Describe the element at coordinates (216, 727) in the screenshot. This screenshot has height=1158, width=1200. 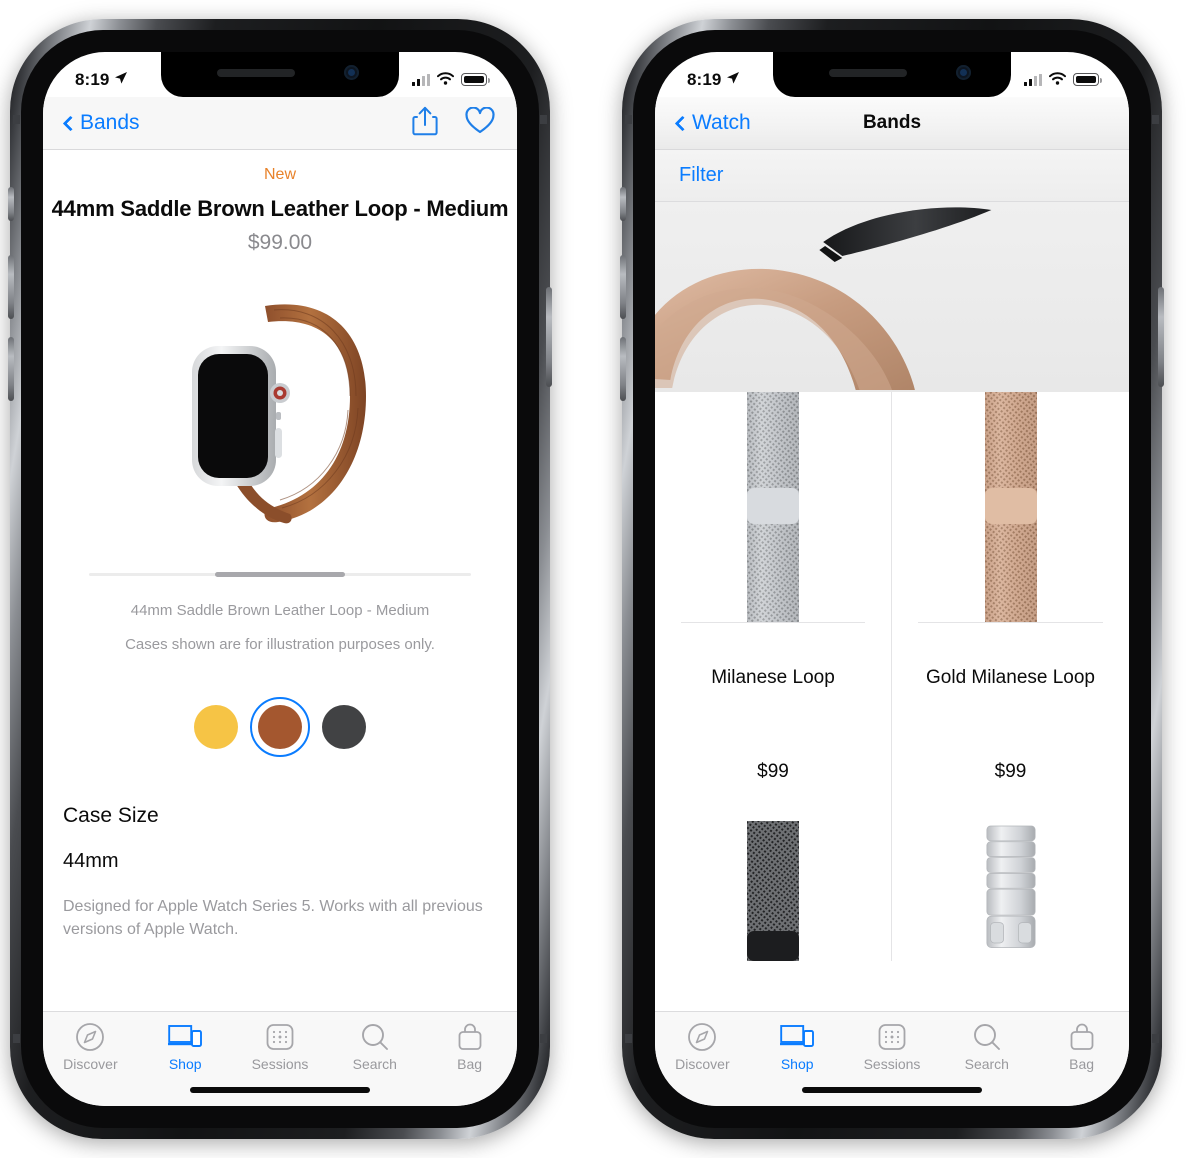
I see `gold-swatch` at that location.